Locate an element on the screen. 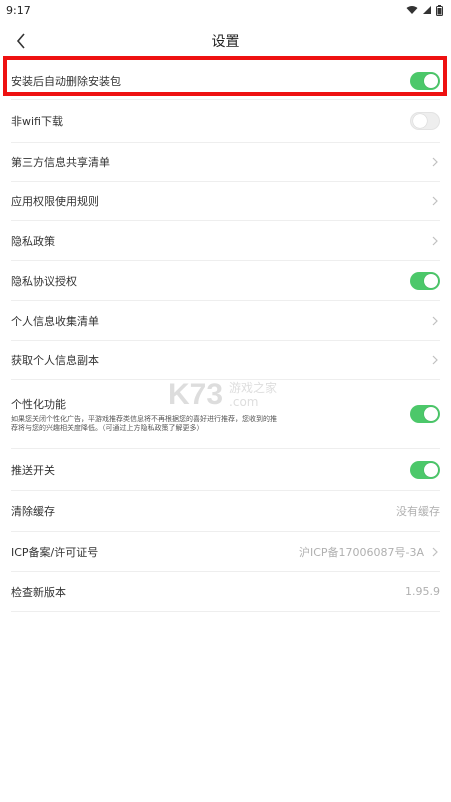 This screenshot has width=451, height=802. status-icons is located at coordinates (424, 10).